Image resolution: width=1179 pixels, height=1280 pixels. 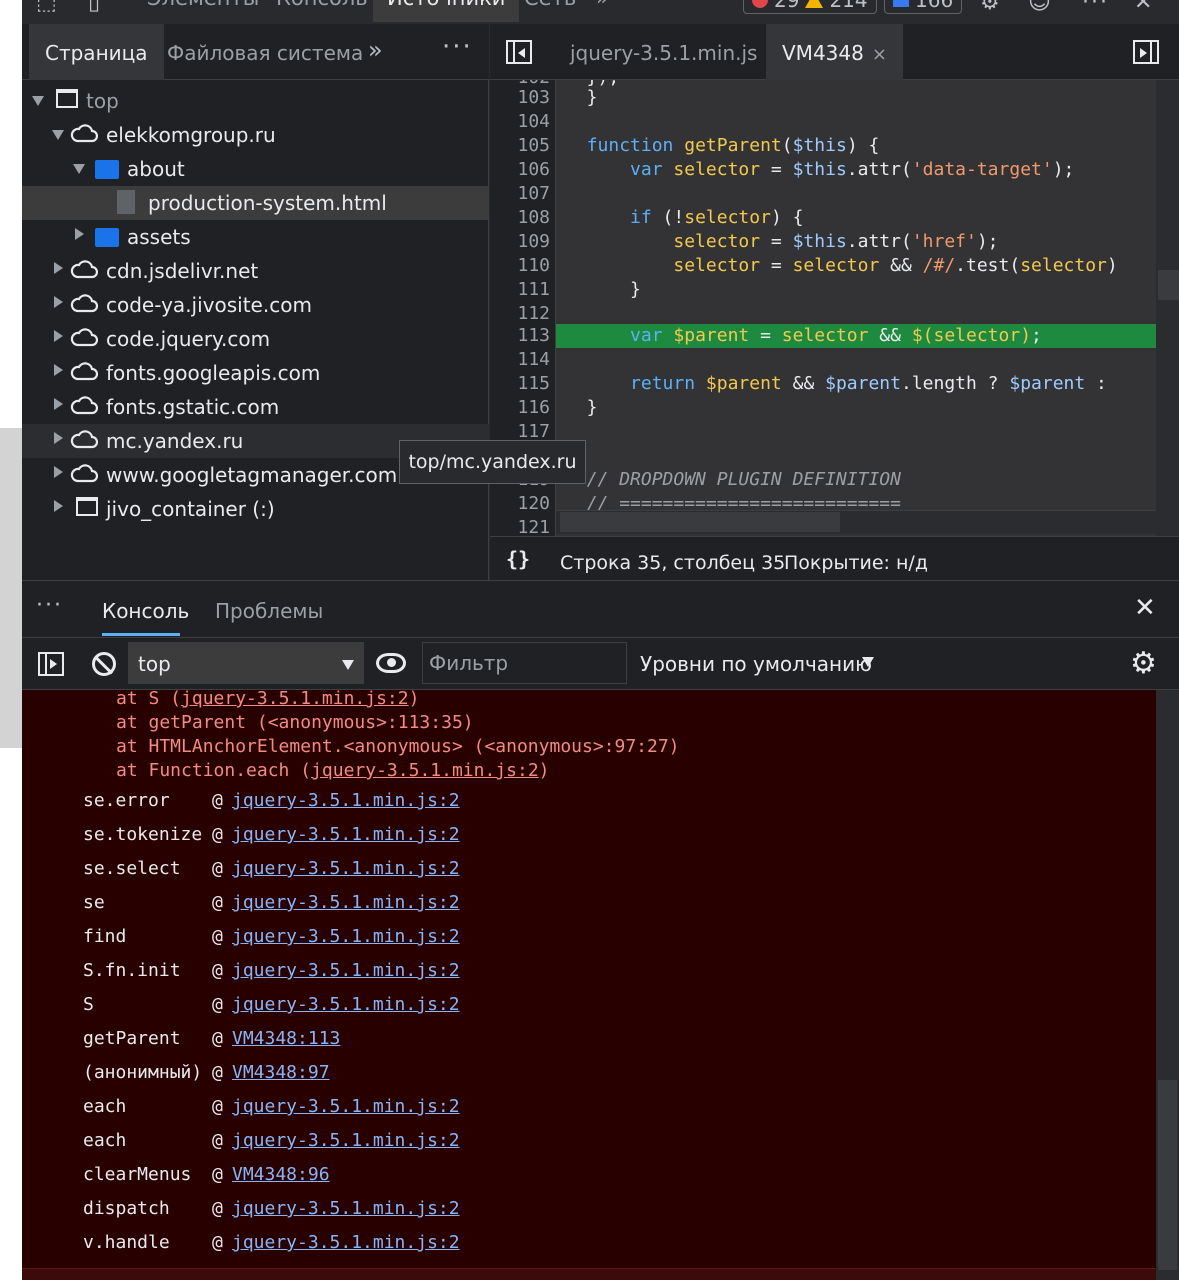 What do you see at coordinates (126, 800) in the screenshot?
I see `stack-function: se.error` at bounding box center [126, 800].